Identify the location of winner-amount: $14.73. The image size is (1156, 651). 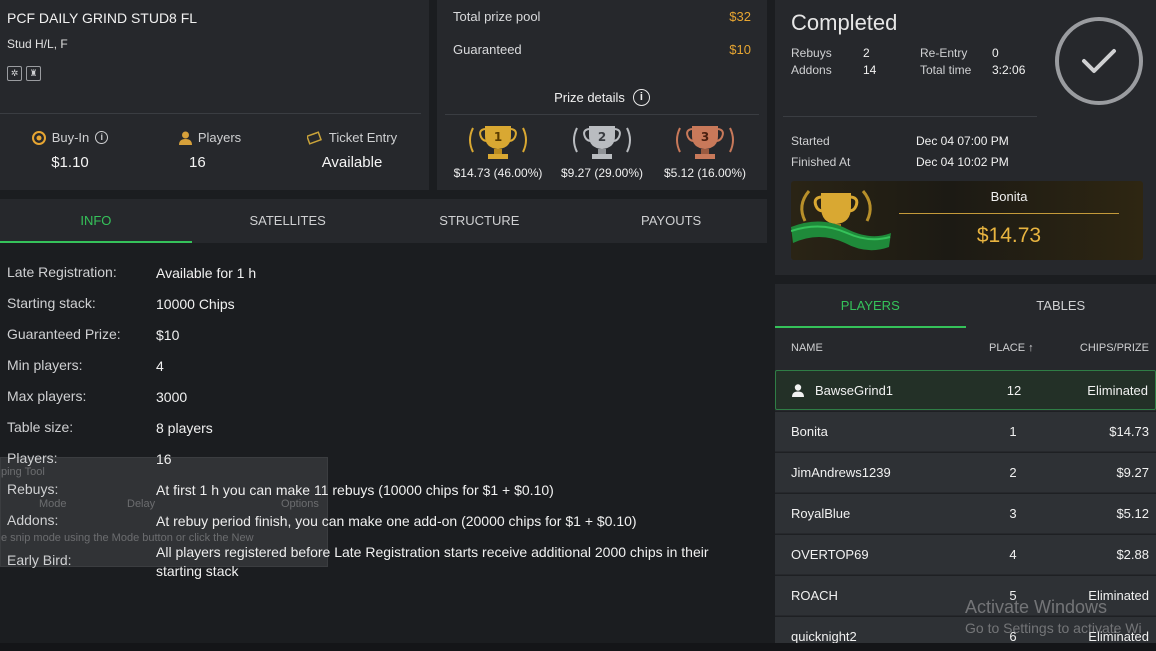
(1009, 235).